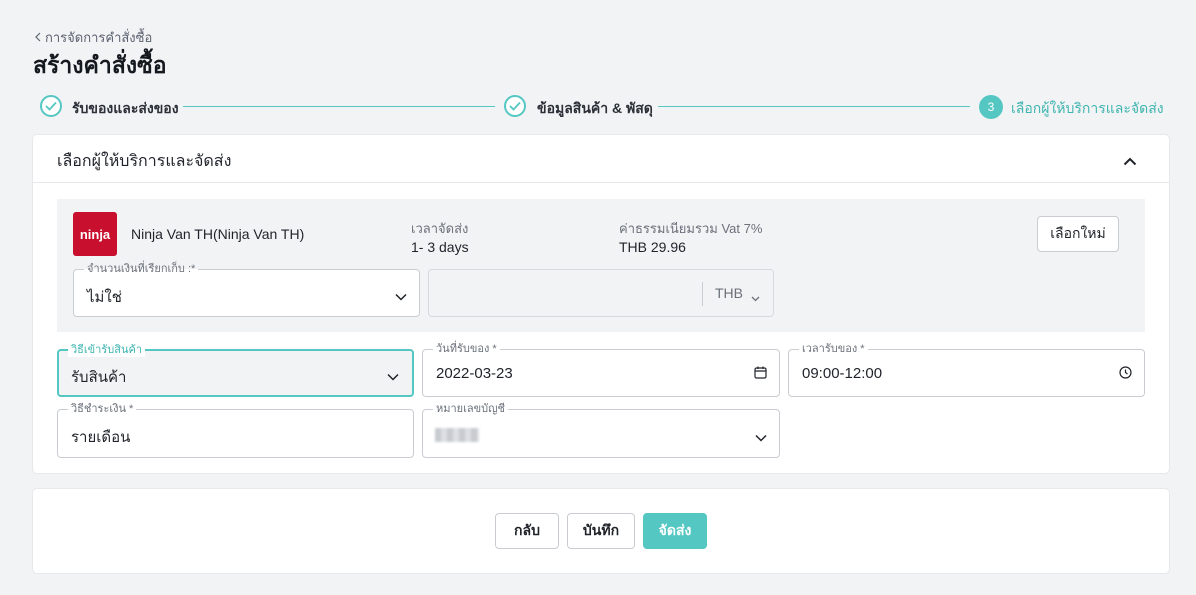 This screenshot has width=1196, height=595. I want to click on pickup-time-label: เวลารับของ *, so click(833, 349).